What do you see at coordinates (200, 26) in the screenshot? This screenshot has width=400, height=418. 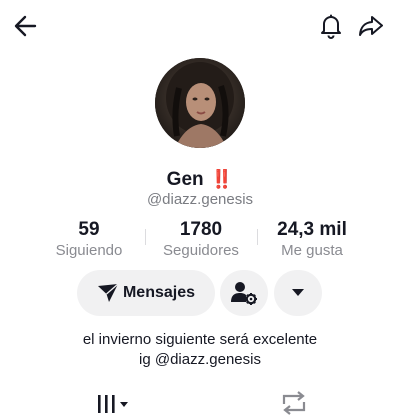 I see `top-bar` at bounding box center [200, 26].